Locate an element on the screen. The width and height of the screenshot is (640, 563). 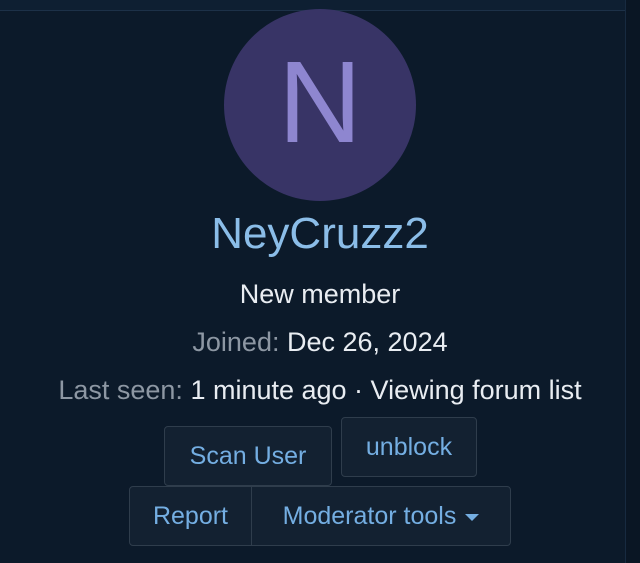
moderator-tools-label: Moderator tools is located at coordinates (369, 515).